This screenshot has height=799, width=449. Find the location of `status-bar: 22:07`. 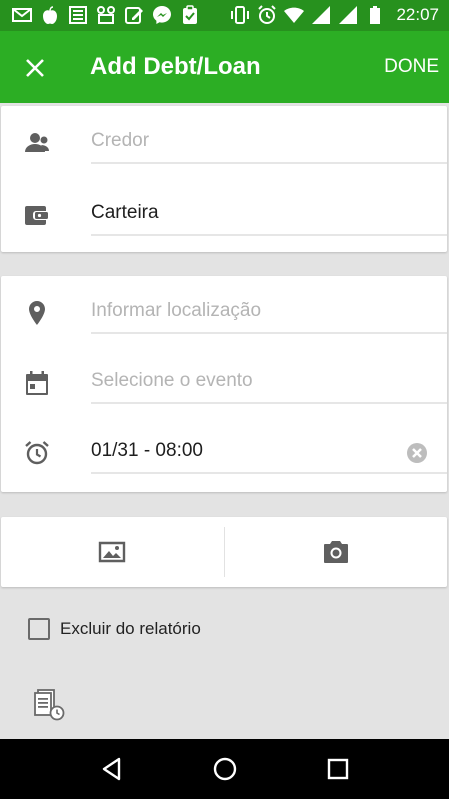

status-bar: 22:07 is located at coordinates (224, 15).